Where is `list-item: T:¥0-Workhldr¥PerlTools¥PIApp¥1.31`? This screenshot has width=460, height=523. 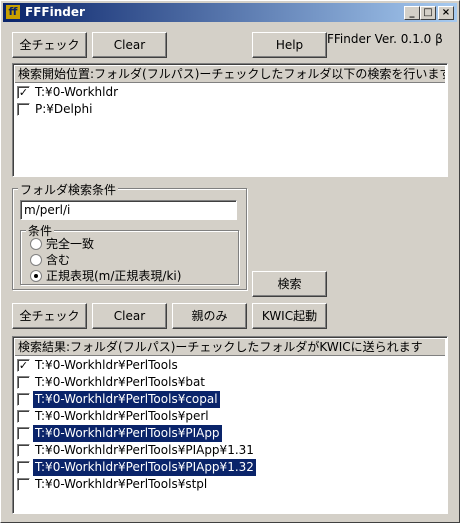 list-item: T:¥0-Workhldr¥PerlTools¥PIApp¥1.31 is located at coordinates (227, 450).